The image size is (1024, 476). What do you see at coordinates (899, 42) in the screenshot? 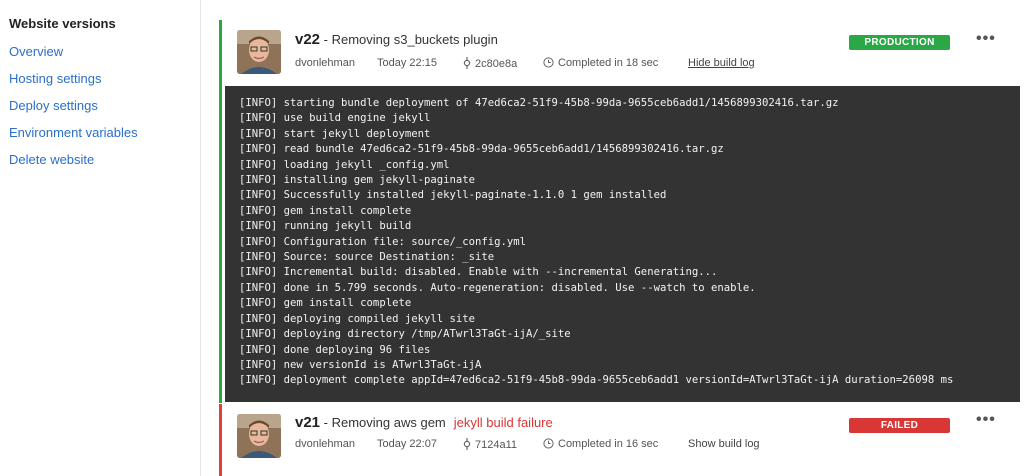
I see `status-badge: PRODUCTION` at bounding box center [899, 42].